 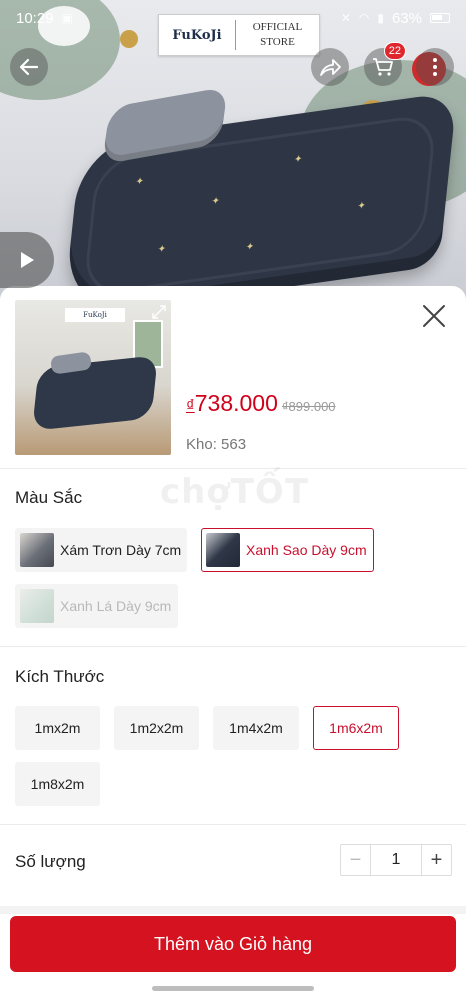 I want to click on arrow-left-icon, so click(x=29, y=67).